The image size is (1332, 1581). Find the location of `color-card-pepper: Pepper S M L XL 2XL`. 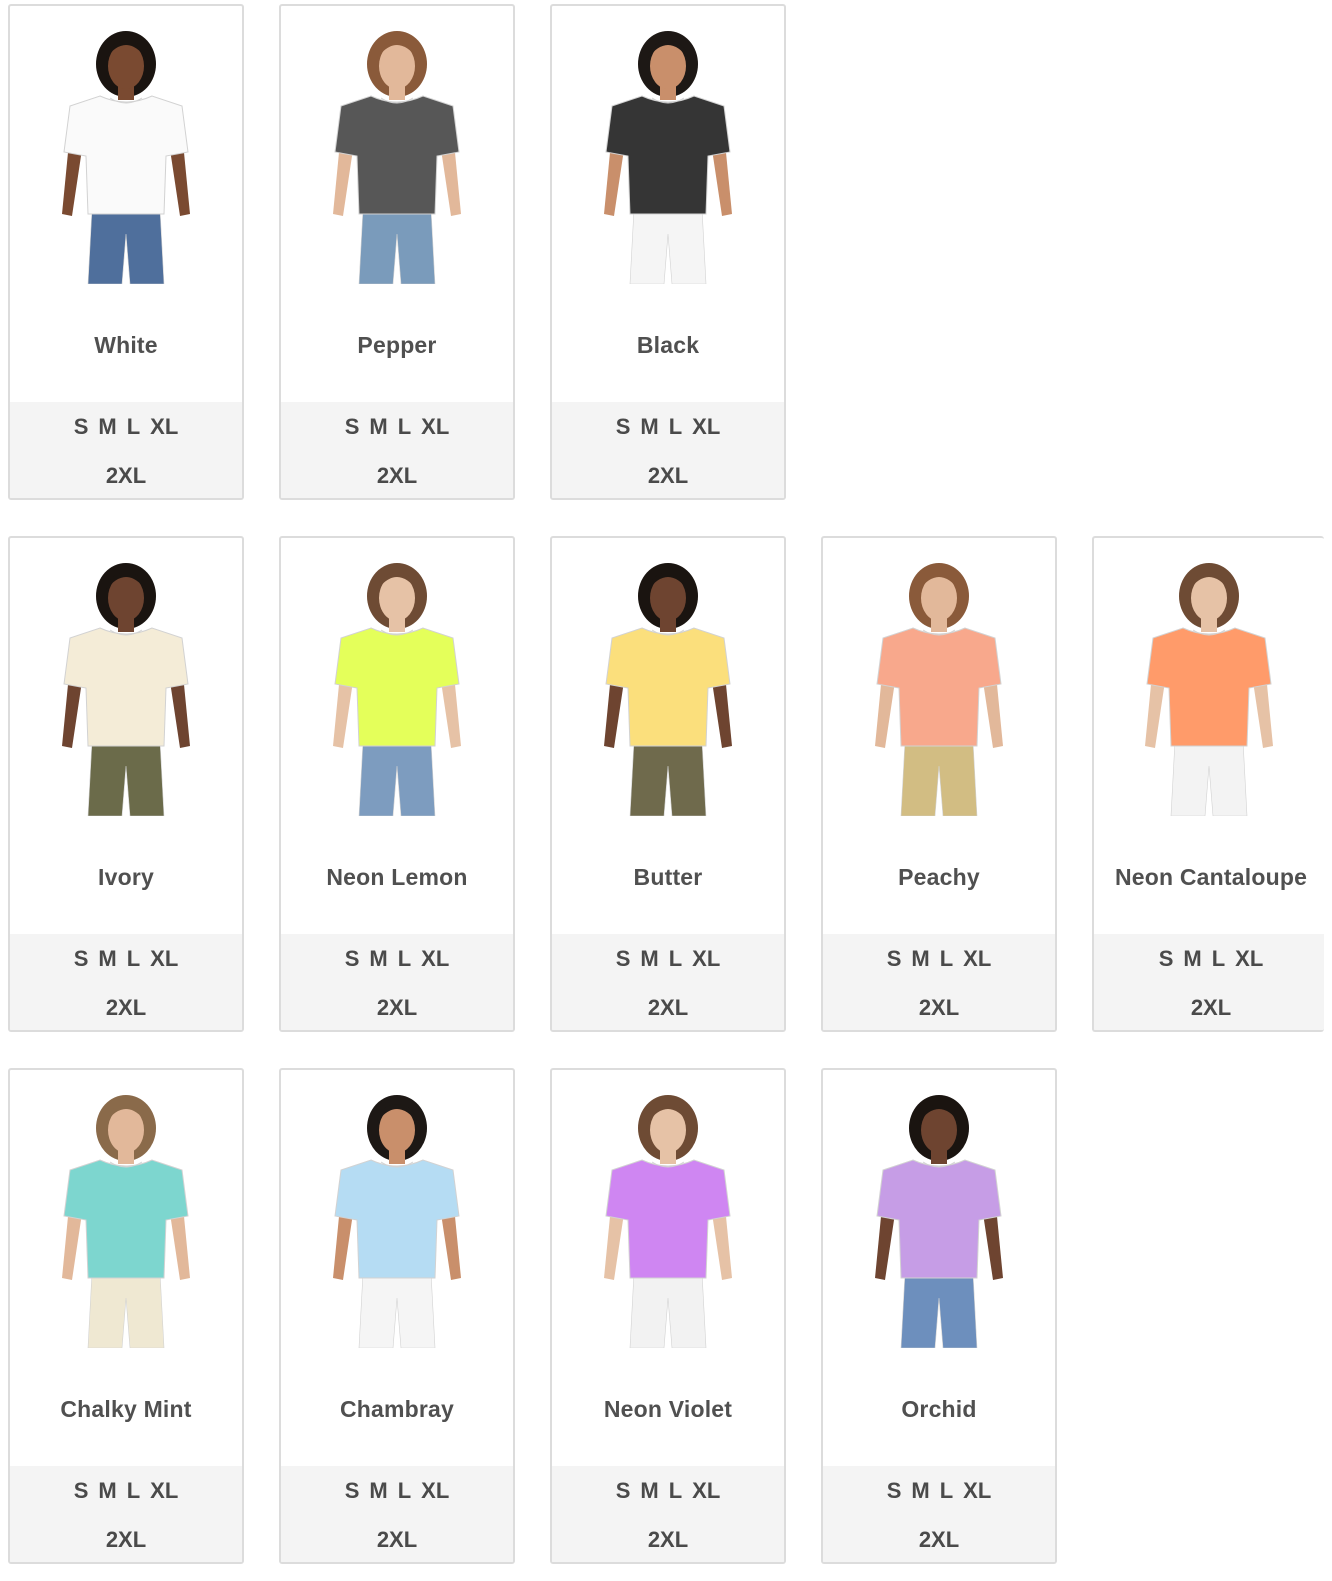

color-card-pepper: Pepper S M L XL 2XL is located at coordinates (397, 252).